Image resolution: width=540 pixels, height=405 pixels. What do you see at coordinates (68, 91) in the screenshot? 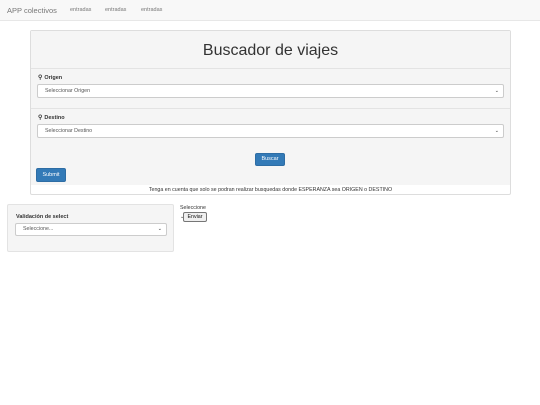
I see `origin-select-value: Seleccionar Origen` at bounding box center [68, 91].